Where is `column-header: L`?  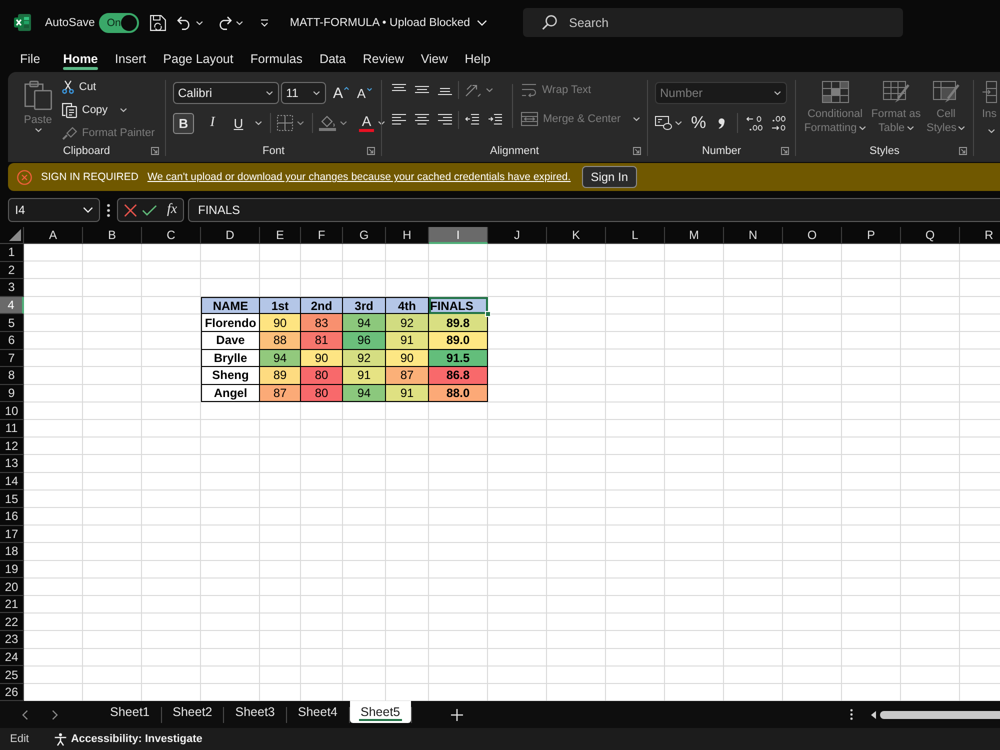 column-header: L is located at coordinates (635, 235).